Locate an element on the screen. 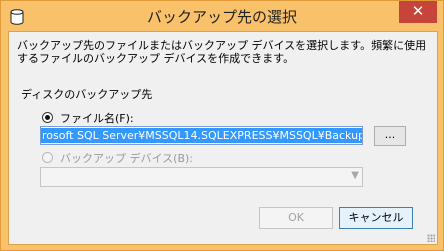 Image resolution: width=444 pixels, height=251 pixels. dialog-title: バックアップ先の選択 is located at coordinates (221, 17).